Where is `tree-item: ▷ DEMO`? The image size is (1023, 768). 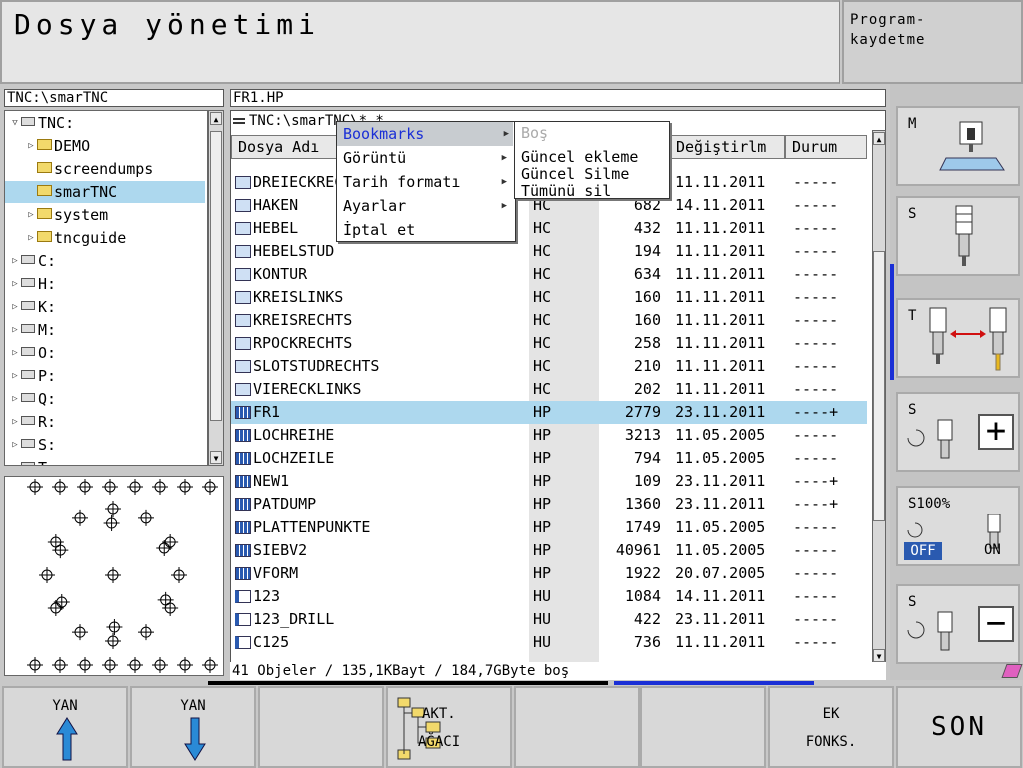
tree-item: ▷ DEMO is located at coordinates (105, 146).